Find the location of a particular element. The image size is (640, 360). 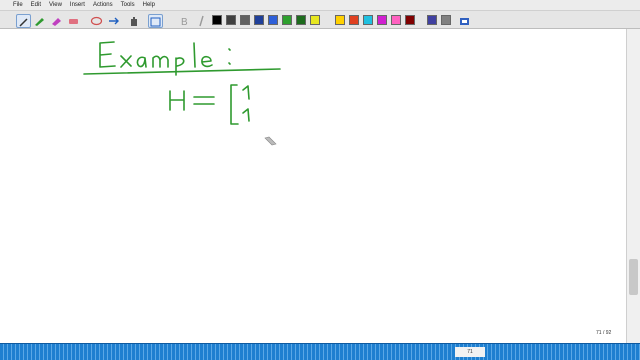

pen-cursor-icon is located at coordinates (270, 141).